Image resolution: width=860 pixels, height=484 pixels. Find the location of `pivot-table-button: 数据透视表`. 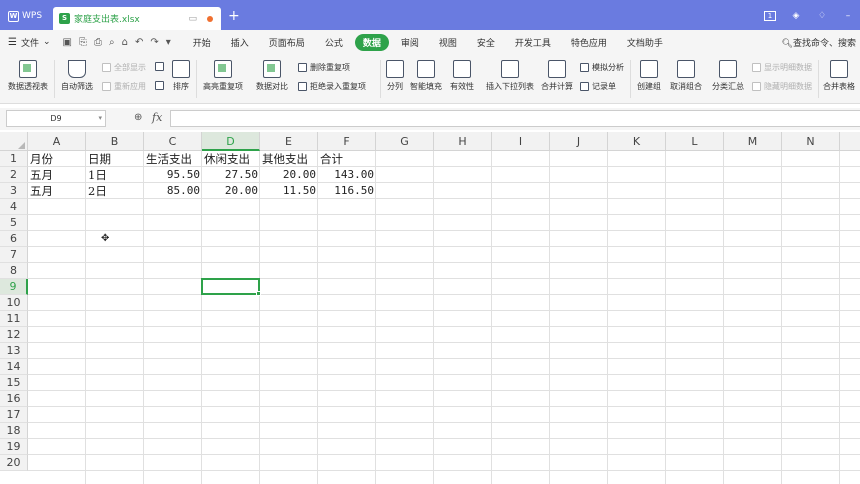

pivot-table-button: 数据透视表 is located at coordinates (28, 76).